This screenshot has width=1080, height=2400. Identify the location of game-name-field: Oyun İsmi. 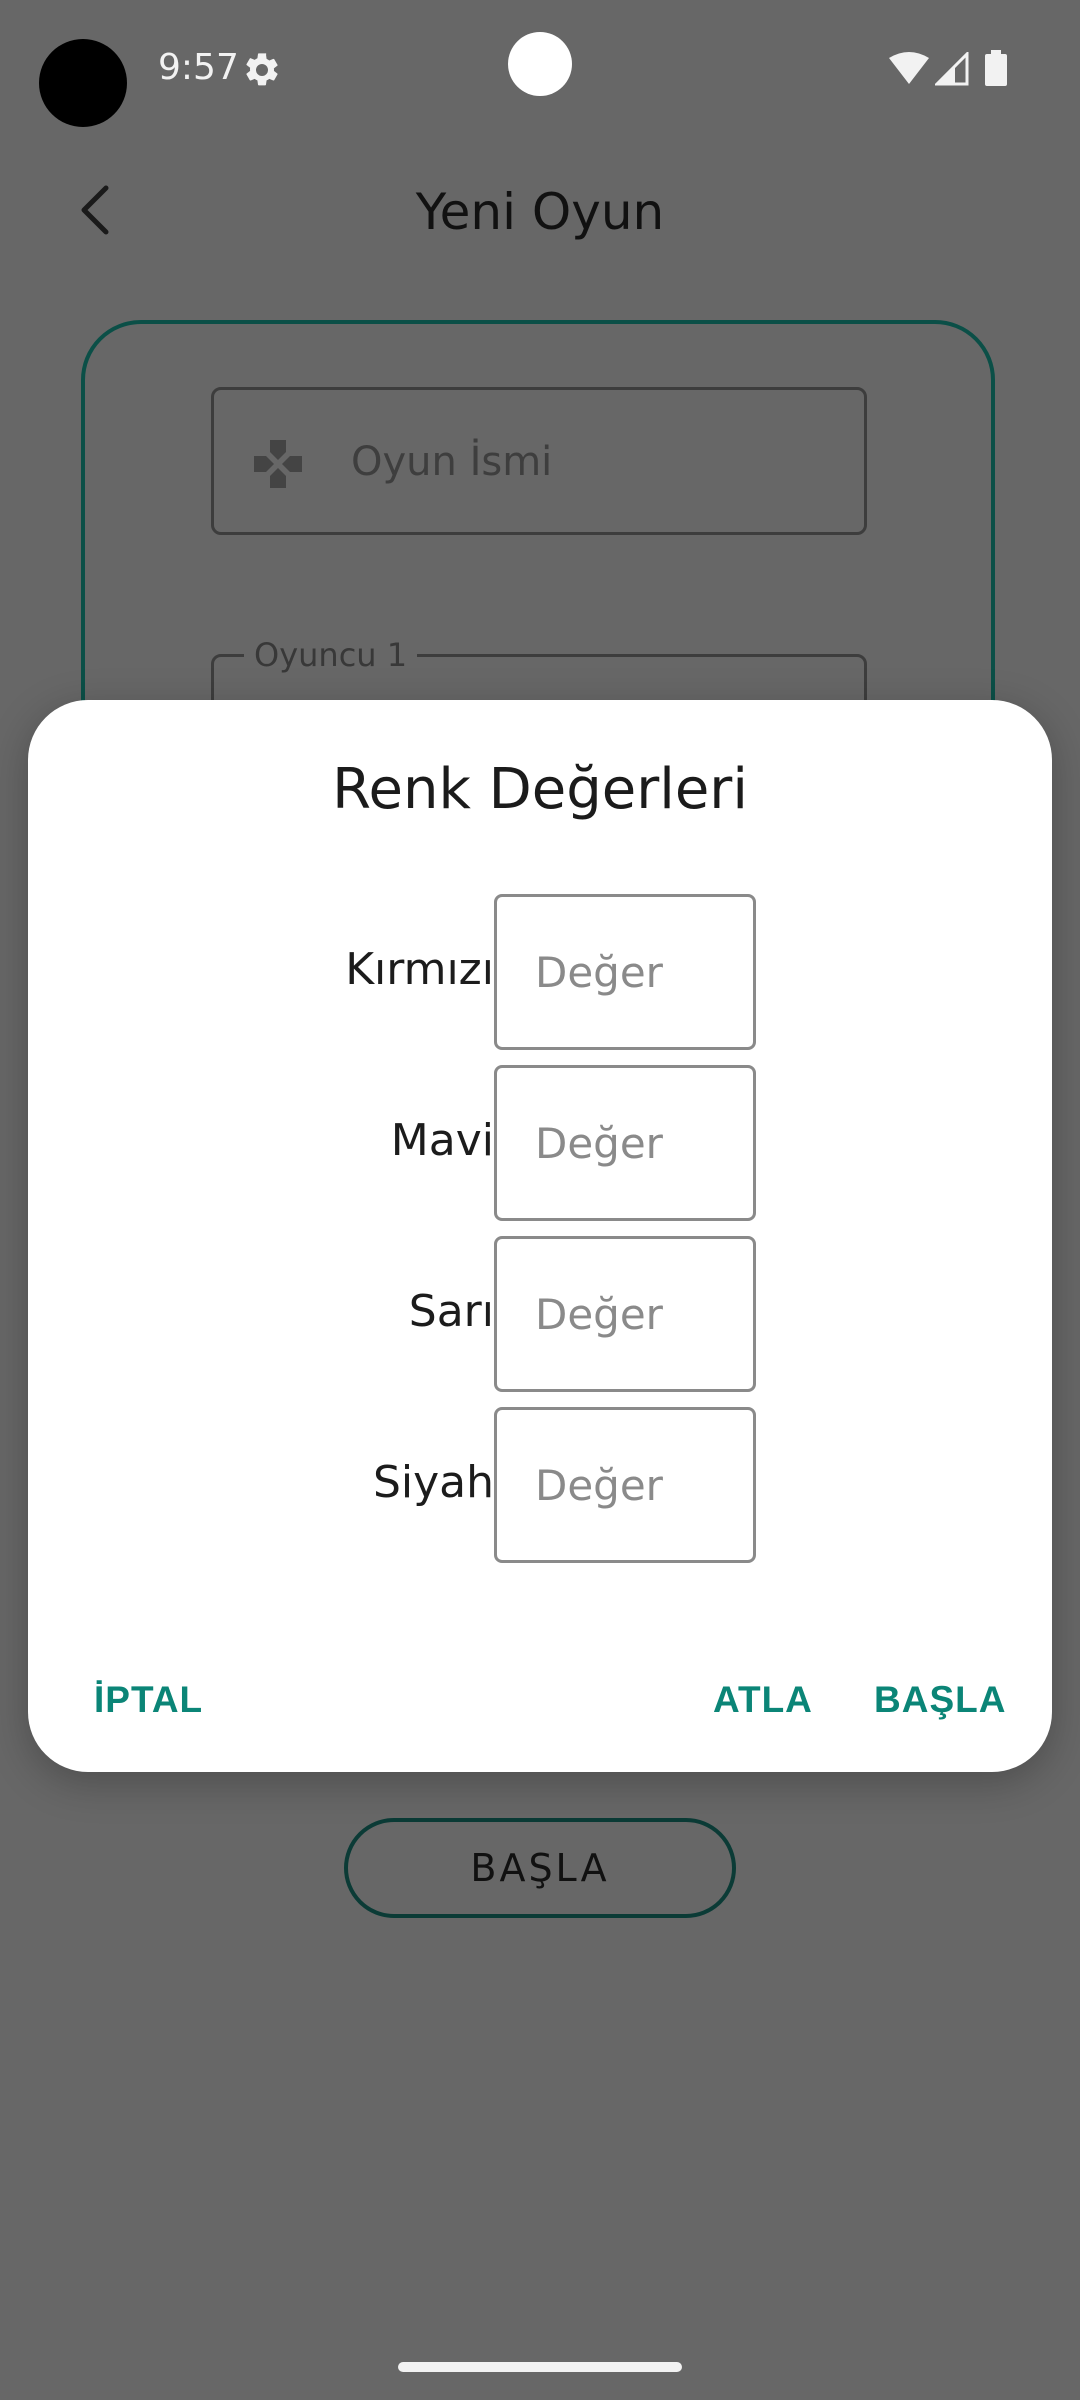
(539, 461).